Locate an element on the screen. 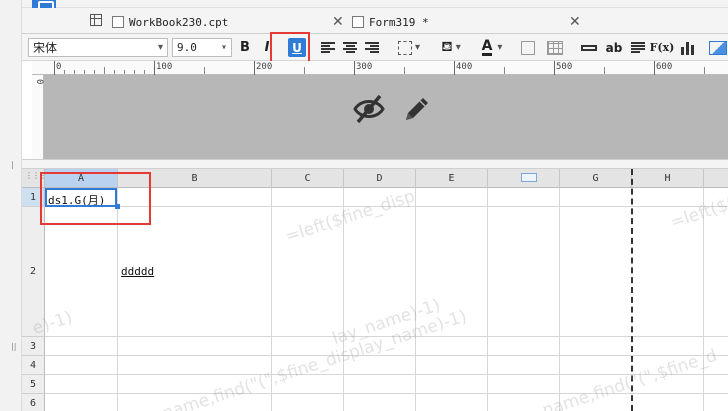 The height and width of the screenshot is (411, 728). ruler-label: 100 is located at coordinates (164, 67).